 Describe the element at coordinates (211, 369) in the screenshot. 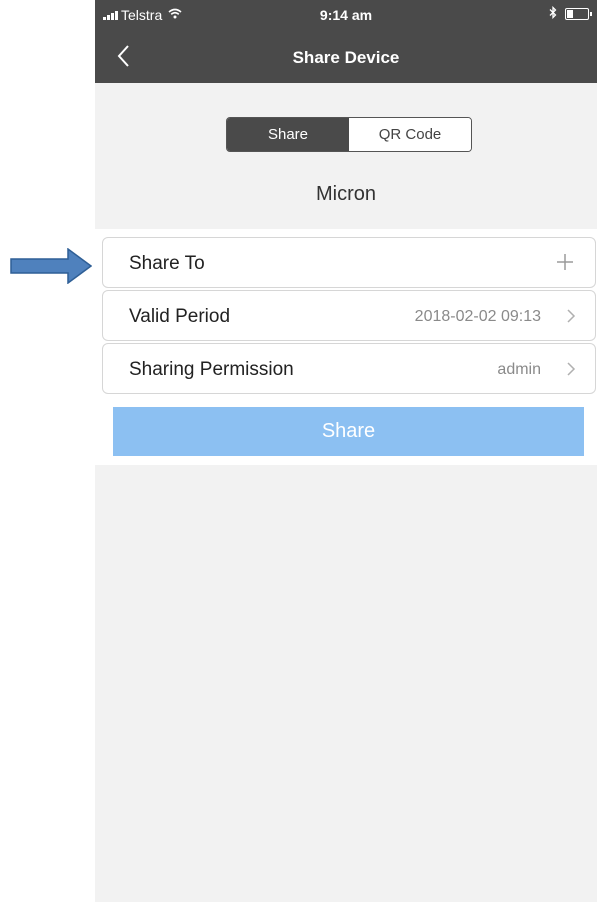

I see `row-label: Sharing Permission` at that location.